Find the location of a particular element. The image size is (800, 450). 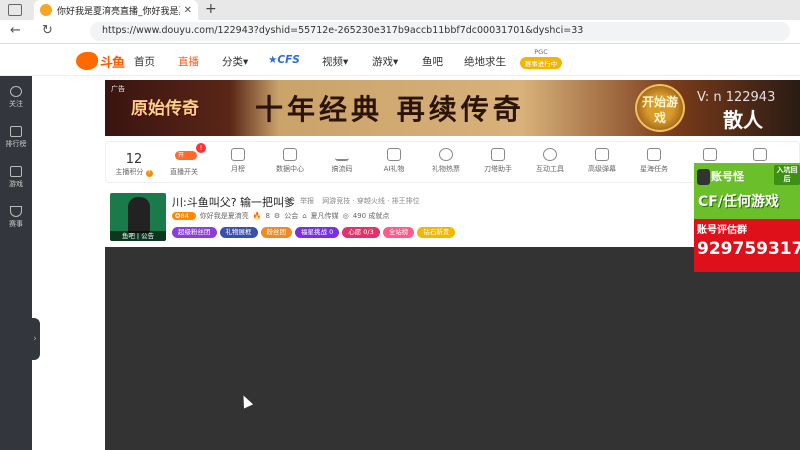

sidebar-item-rank: 排行榜 is located at coordinates (16, 137).